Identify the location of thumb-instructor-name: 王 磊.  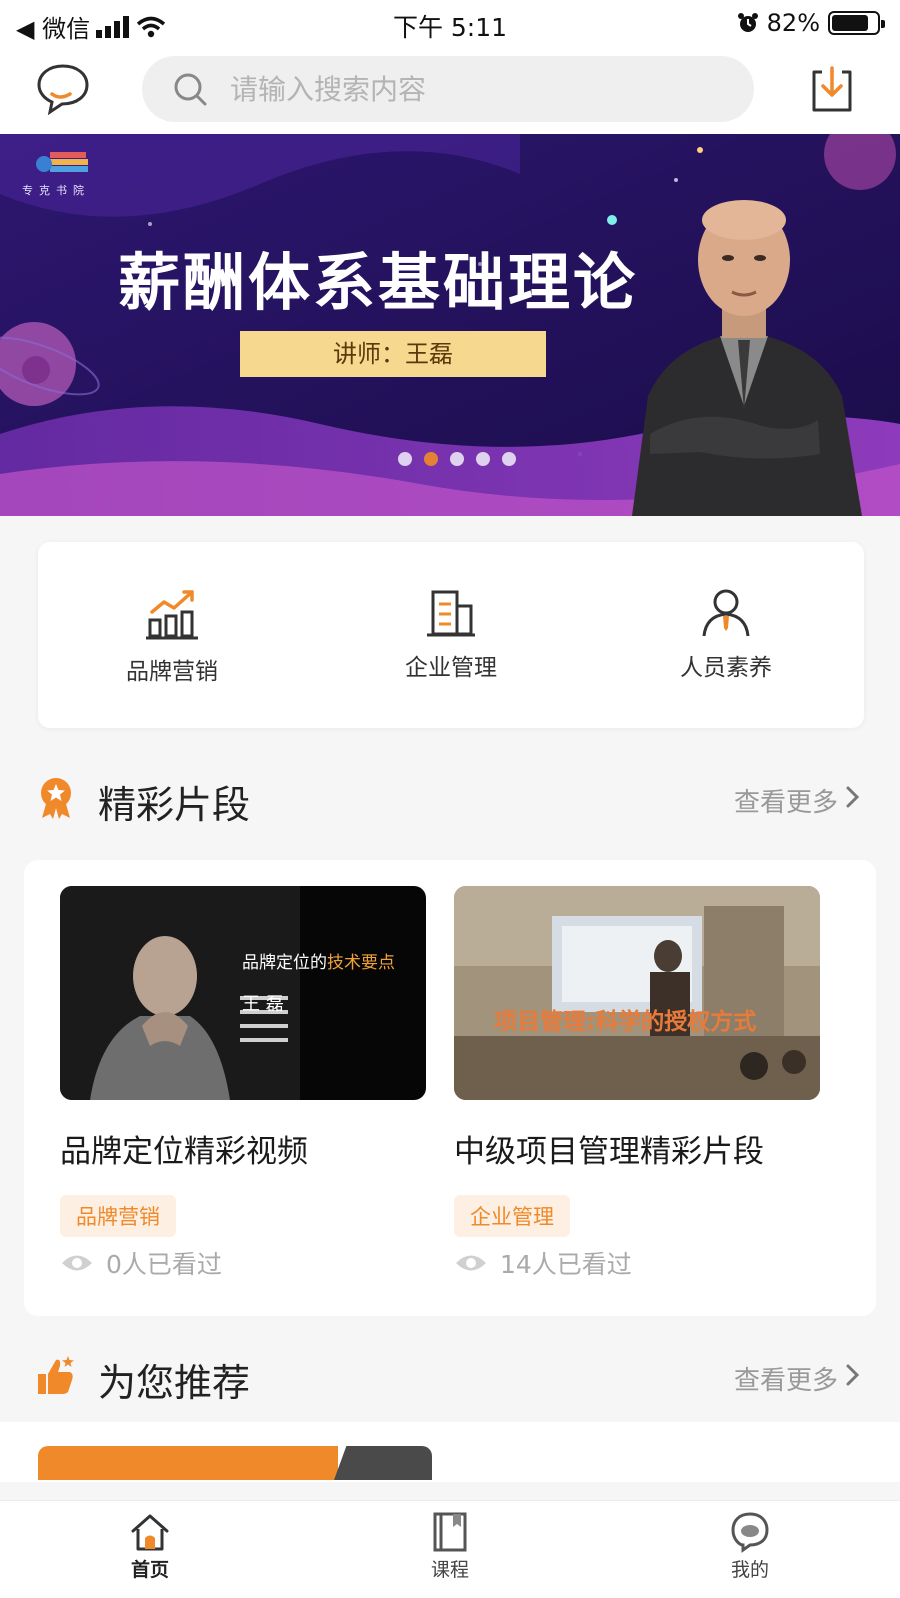
(263, 1004).